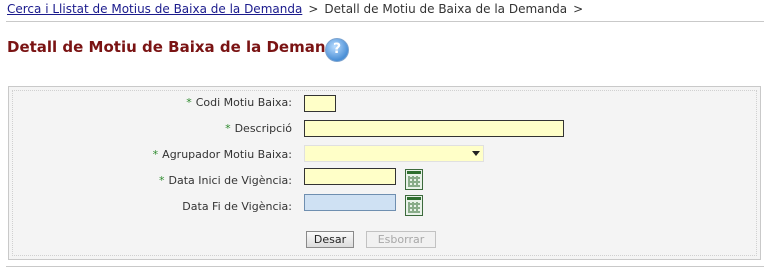  I want to click on codi-label: * Codi Motiu Baixa:, so click(149, 102).